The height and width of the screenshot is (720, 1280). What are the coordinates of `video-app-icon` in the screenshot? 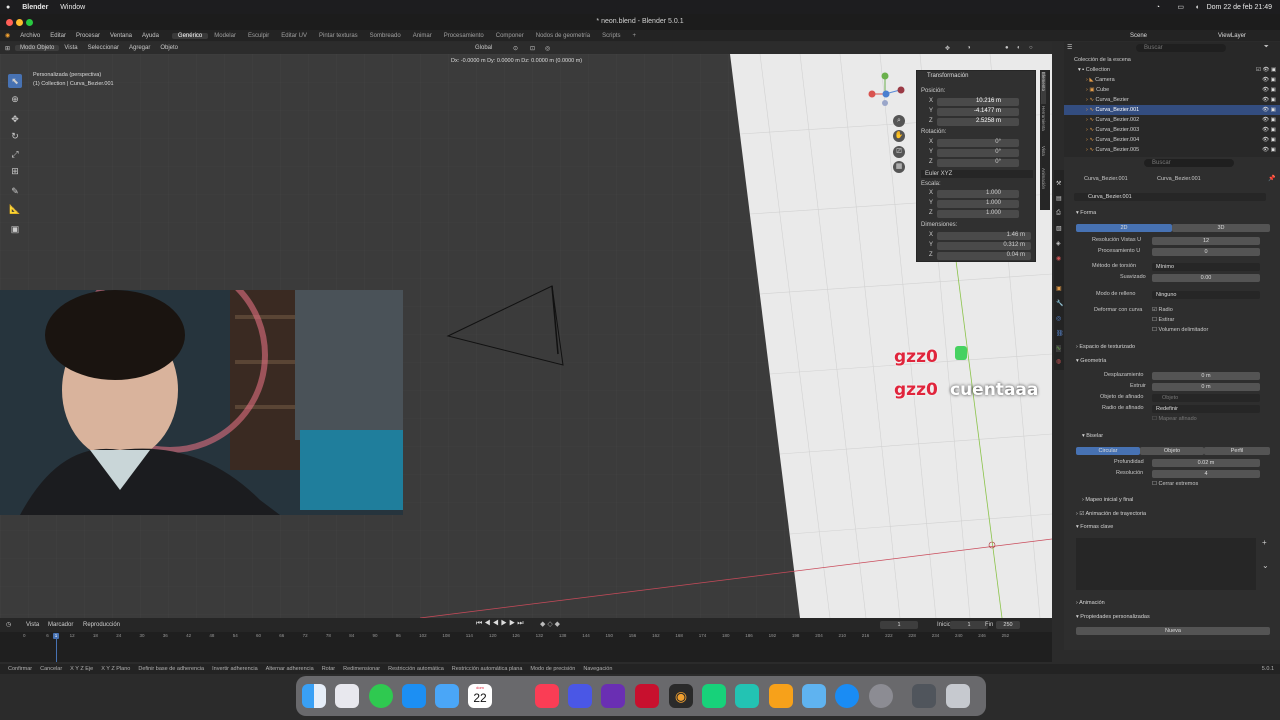 It's located at (613, 696).